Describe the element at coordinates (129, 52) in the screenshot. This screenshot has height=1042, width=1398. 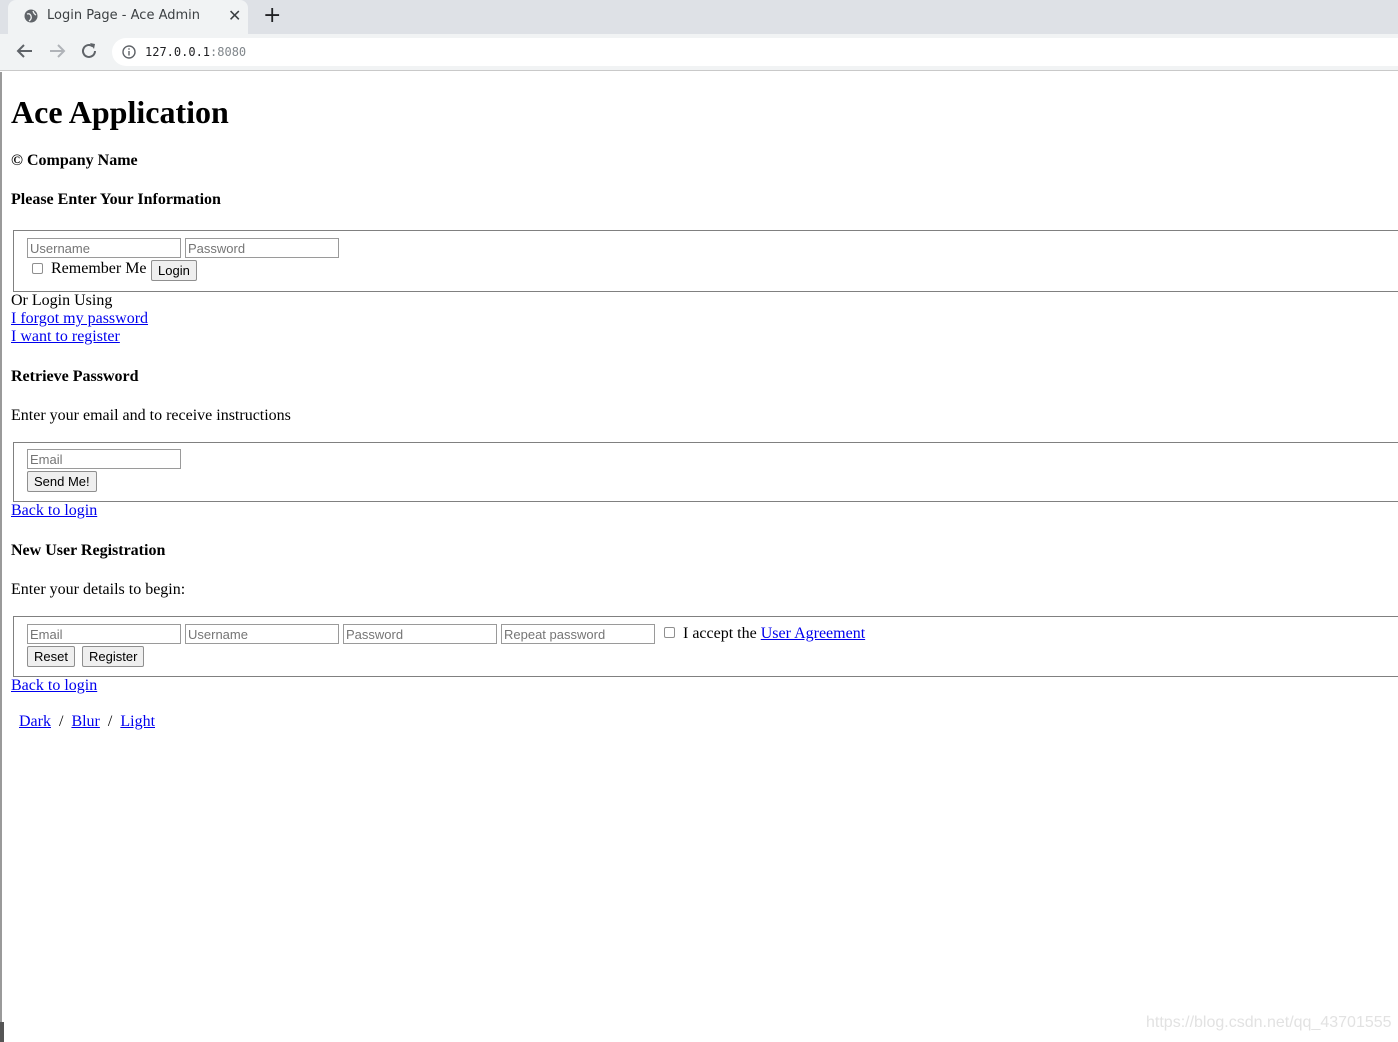
I see `info-icon` at that location.